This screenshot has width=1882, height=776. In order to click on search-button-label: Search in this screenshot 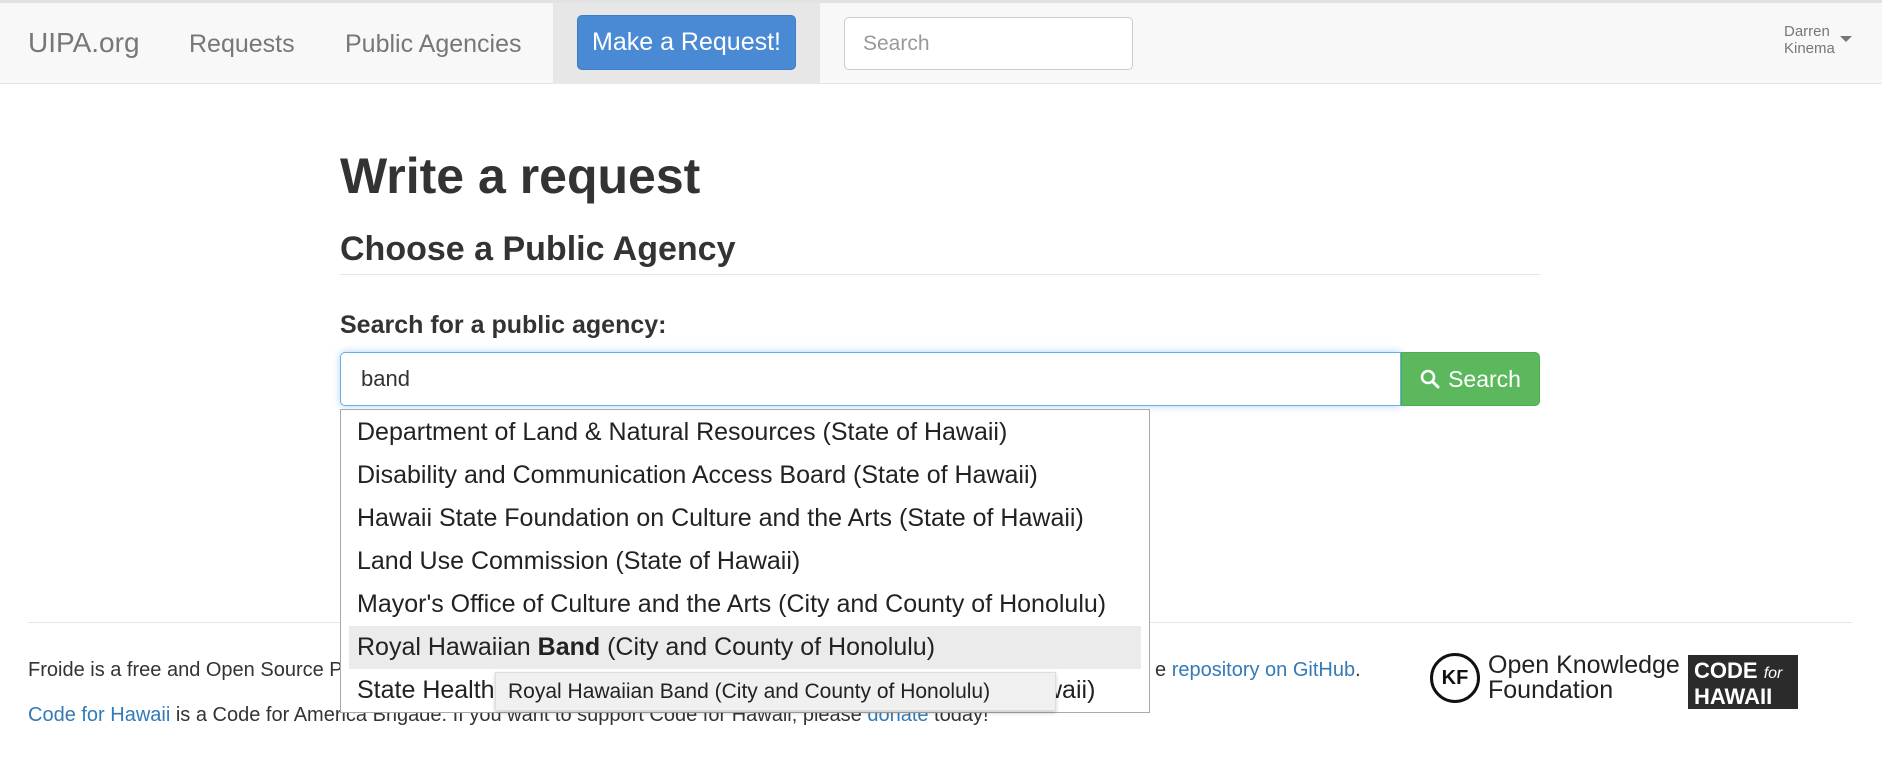, I will do `click(1484, 378)`.